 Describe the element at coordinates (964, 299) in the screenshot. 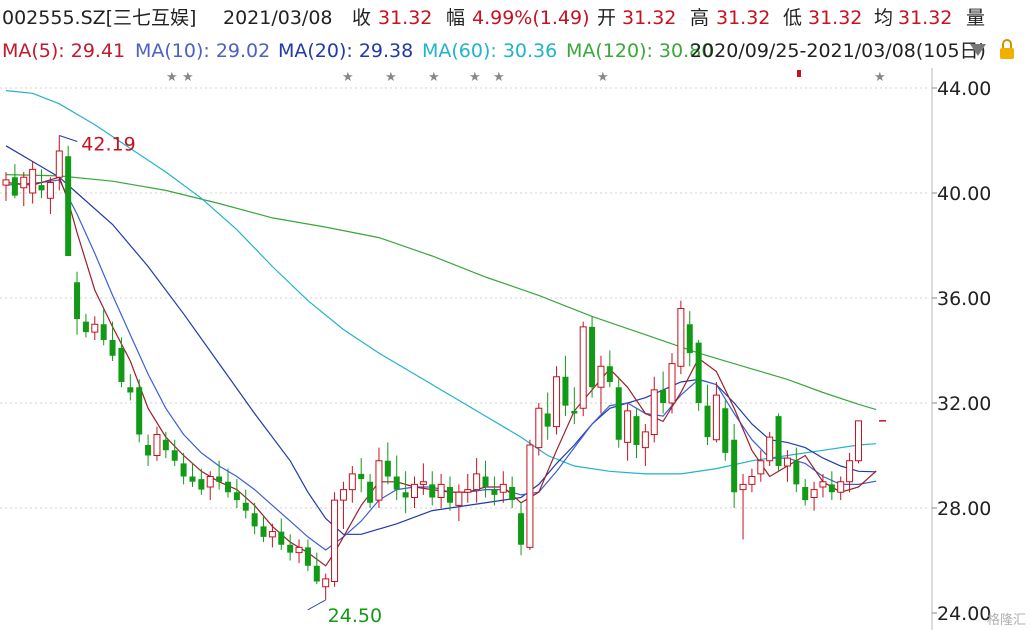

I see `y-tick-label: 36.00` at that location.